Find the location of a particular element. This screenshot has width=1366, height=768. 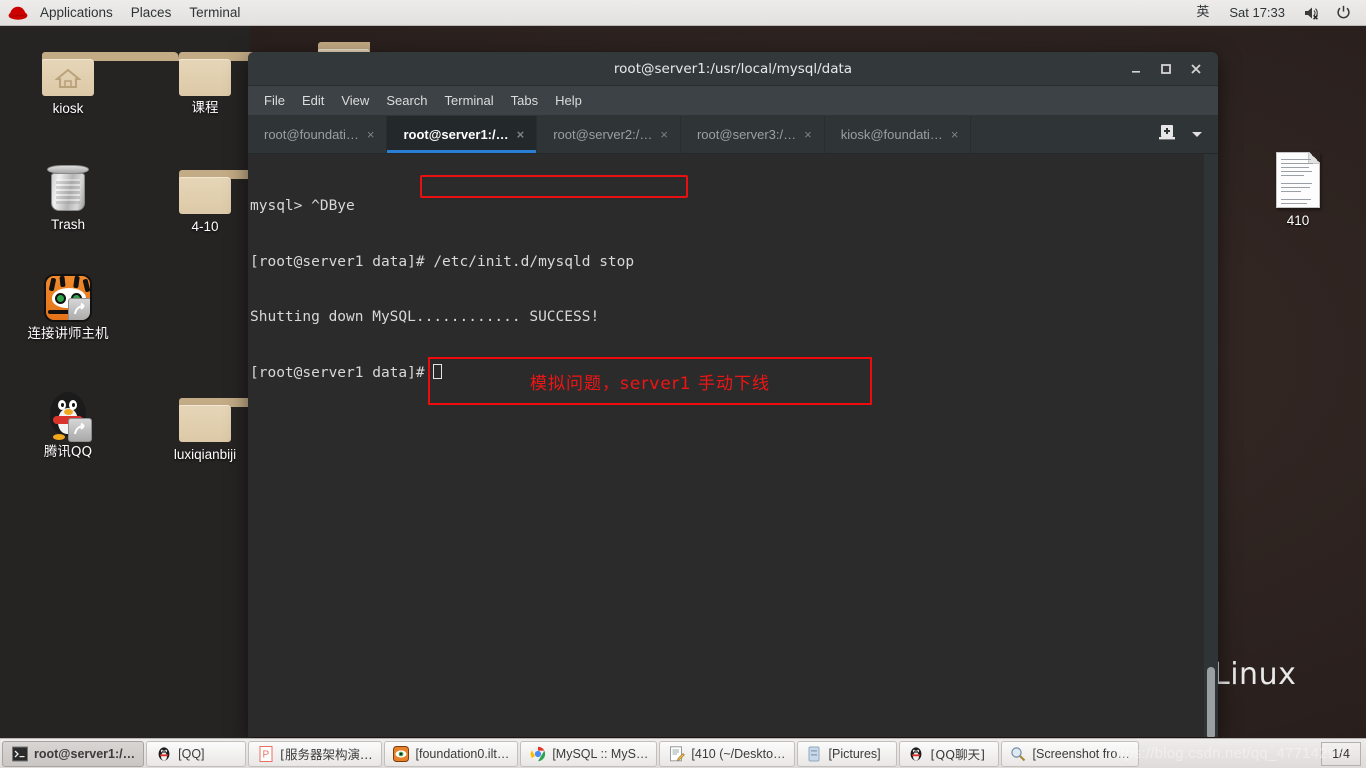

panel-status-area: 英 Sat 17:33 is located at coordinates (1276, 13).